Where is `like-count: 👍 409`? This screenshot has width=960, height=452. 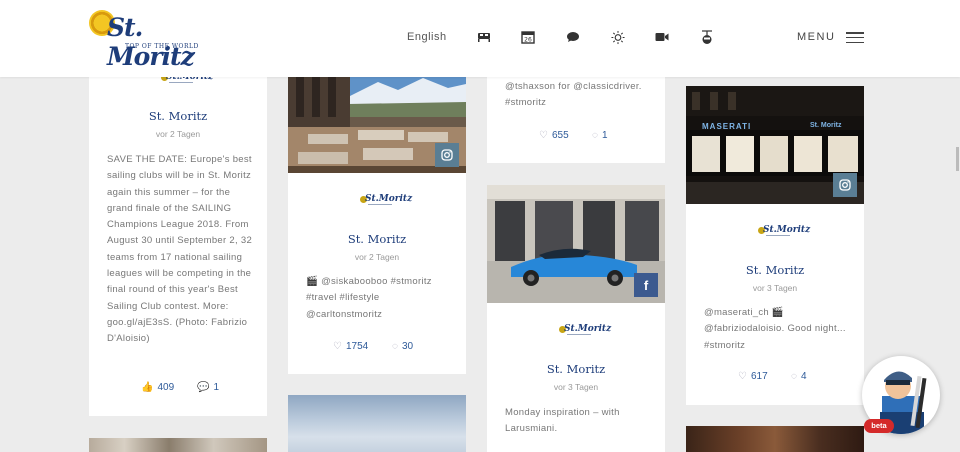
like-count: 👍 409 is located at coordinates (157, 387).